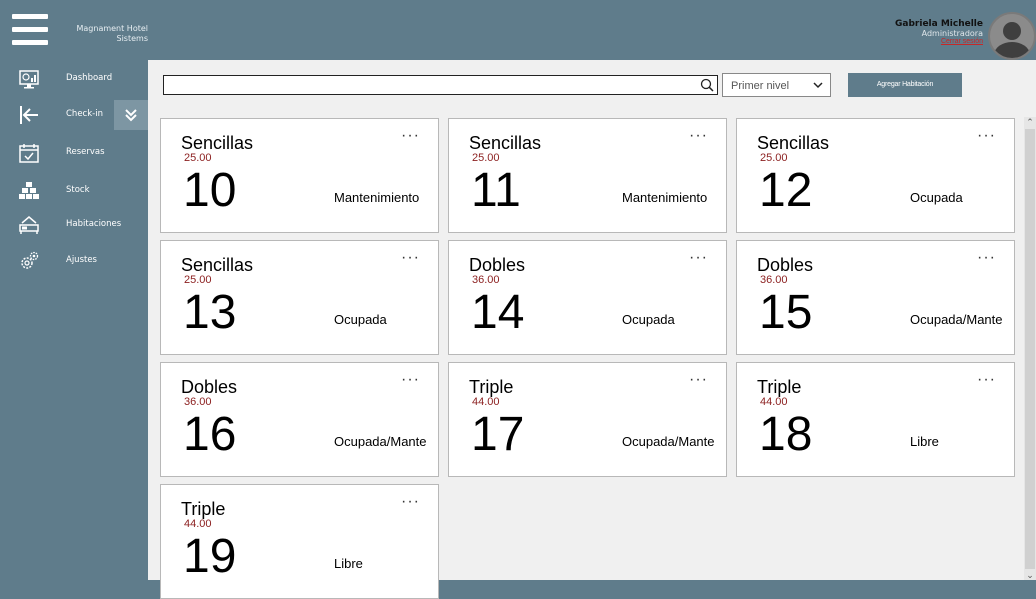 This screenshot has width=1036, height=599. What do you see at coordinates (78, 190) in the screenshot?
I see `sidebar-item-label: Stock` at bounding box center [78, 190].